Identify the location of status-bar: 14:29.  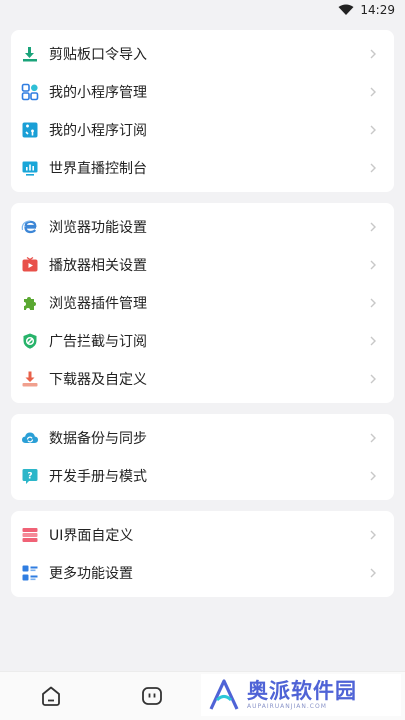
(202, 12).